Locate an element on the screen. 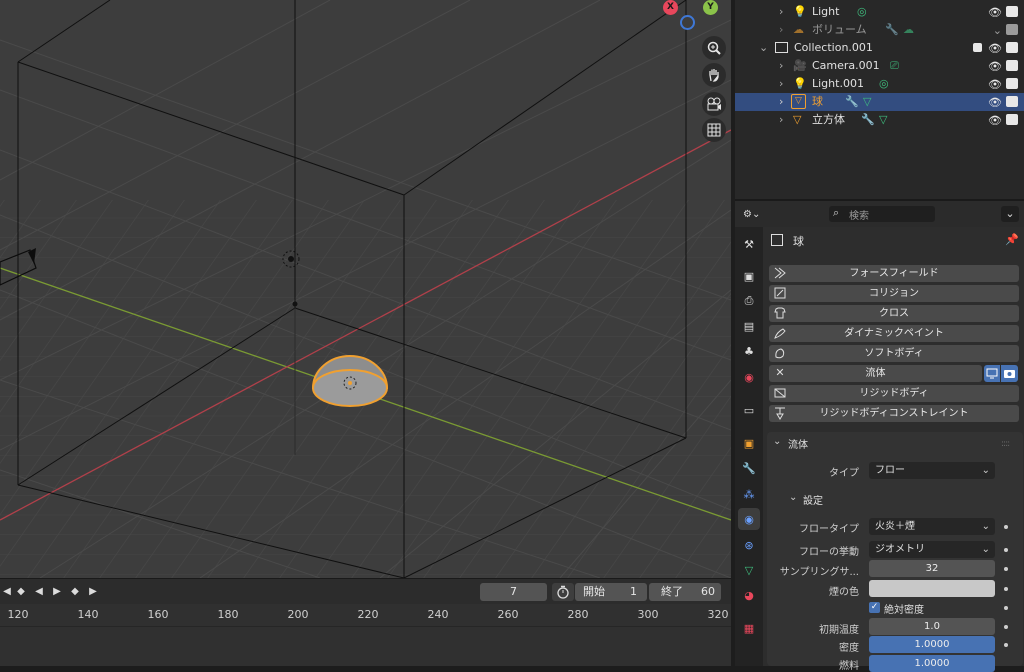 The image size is (1024, 672). texture-tab-icon: ▦ is located at coordinates (749, 628).